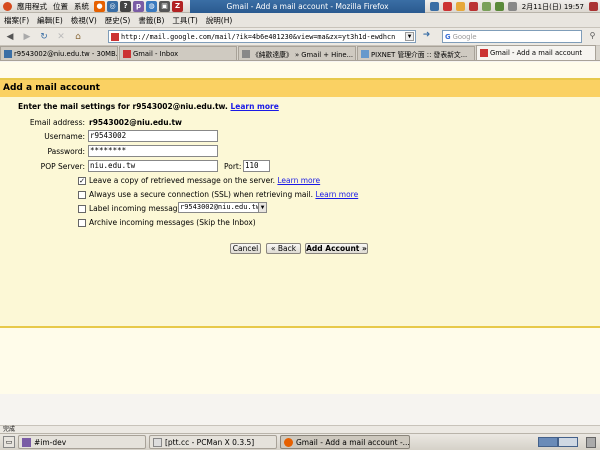  I want to click on task-pcman: [ptt.cc - PCMan X 0.3.5], so click(213, 442).